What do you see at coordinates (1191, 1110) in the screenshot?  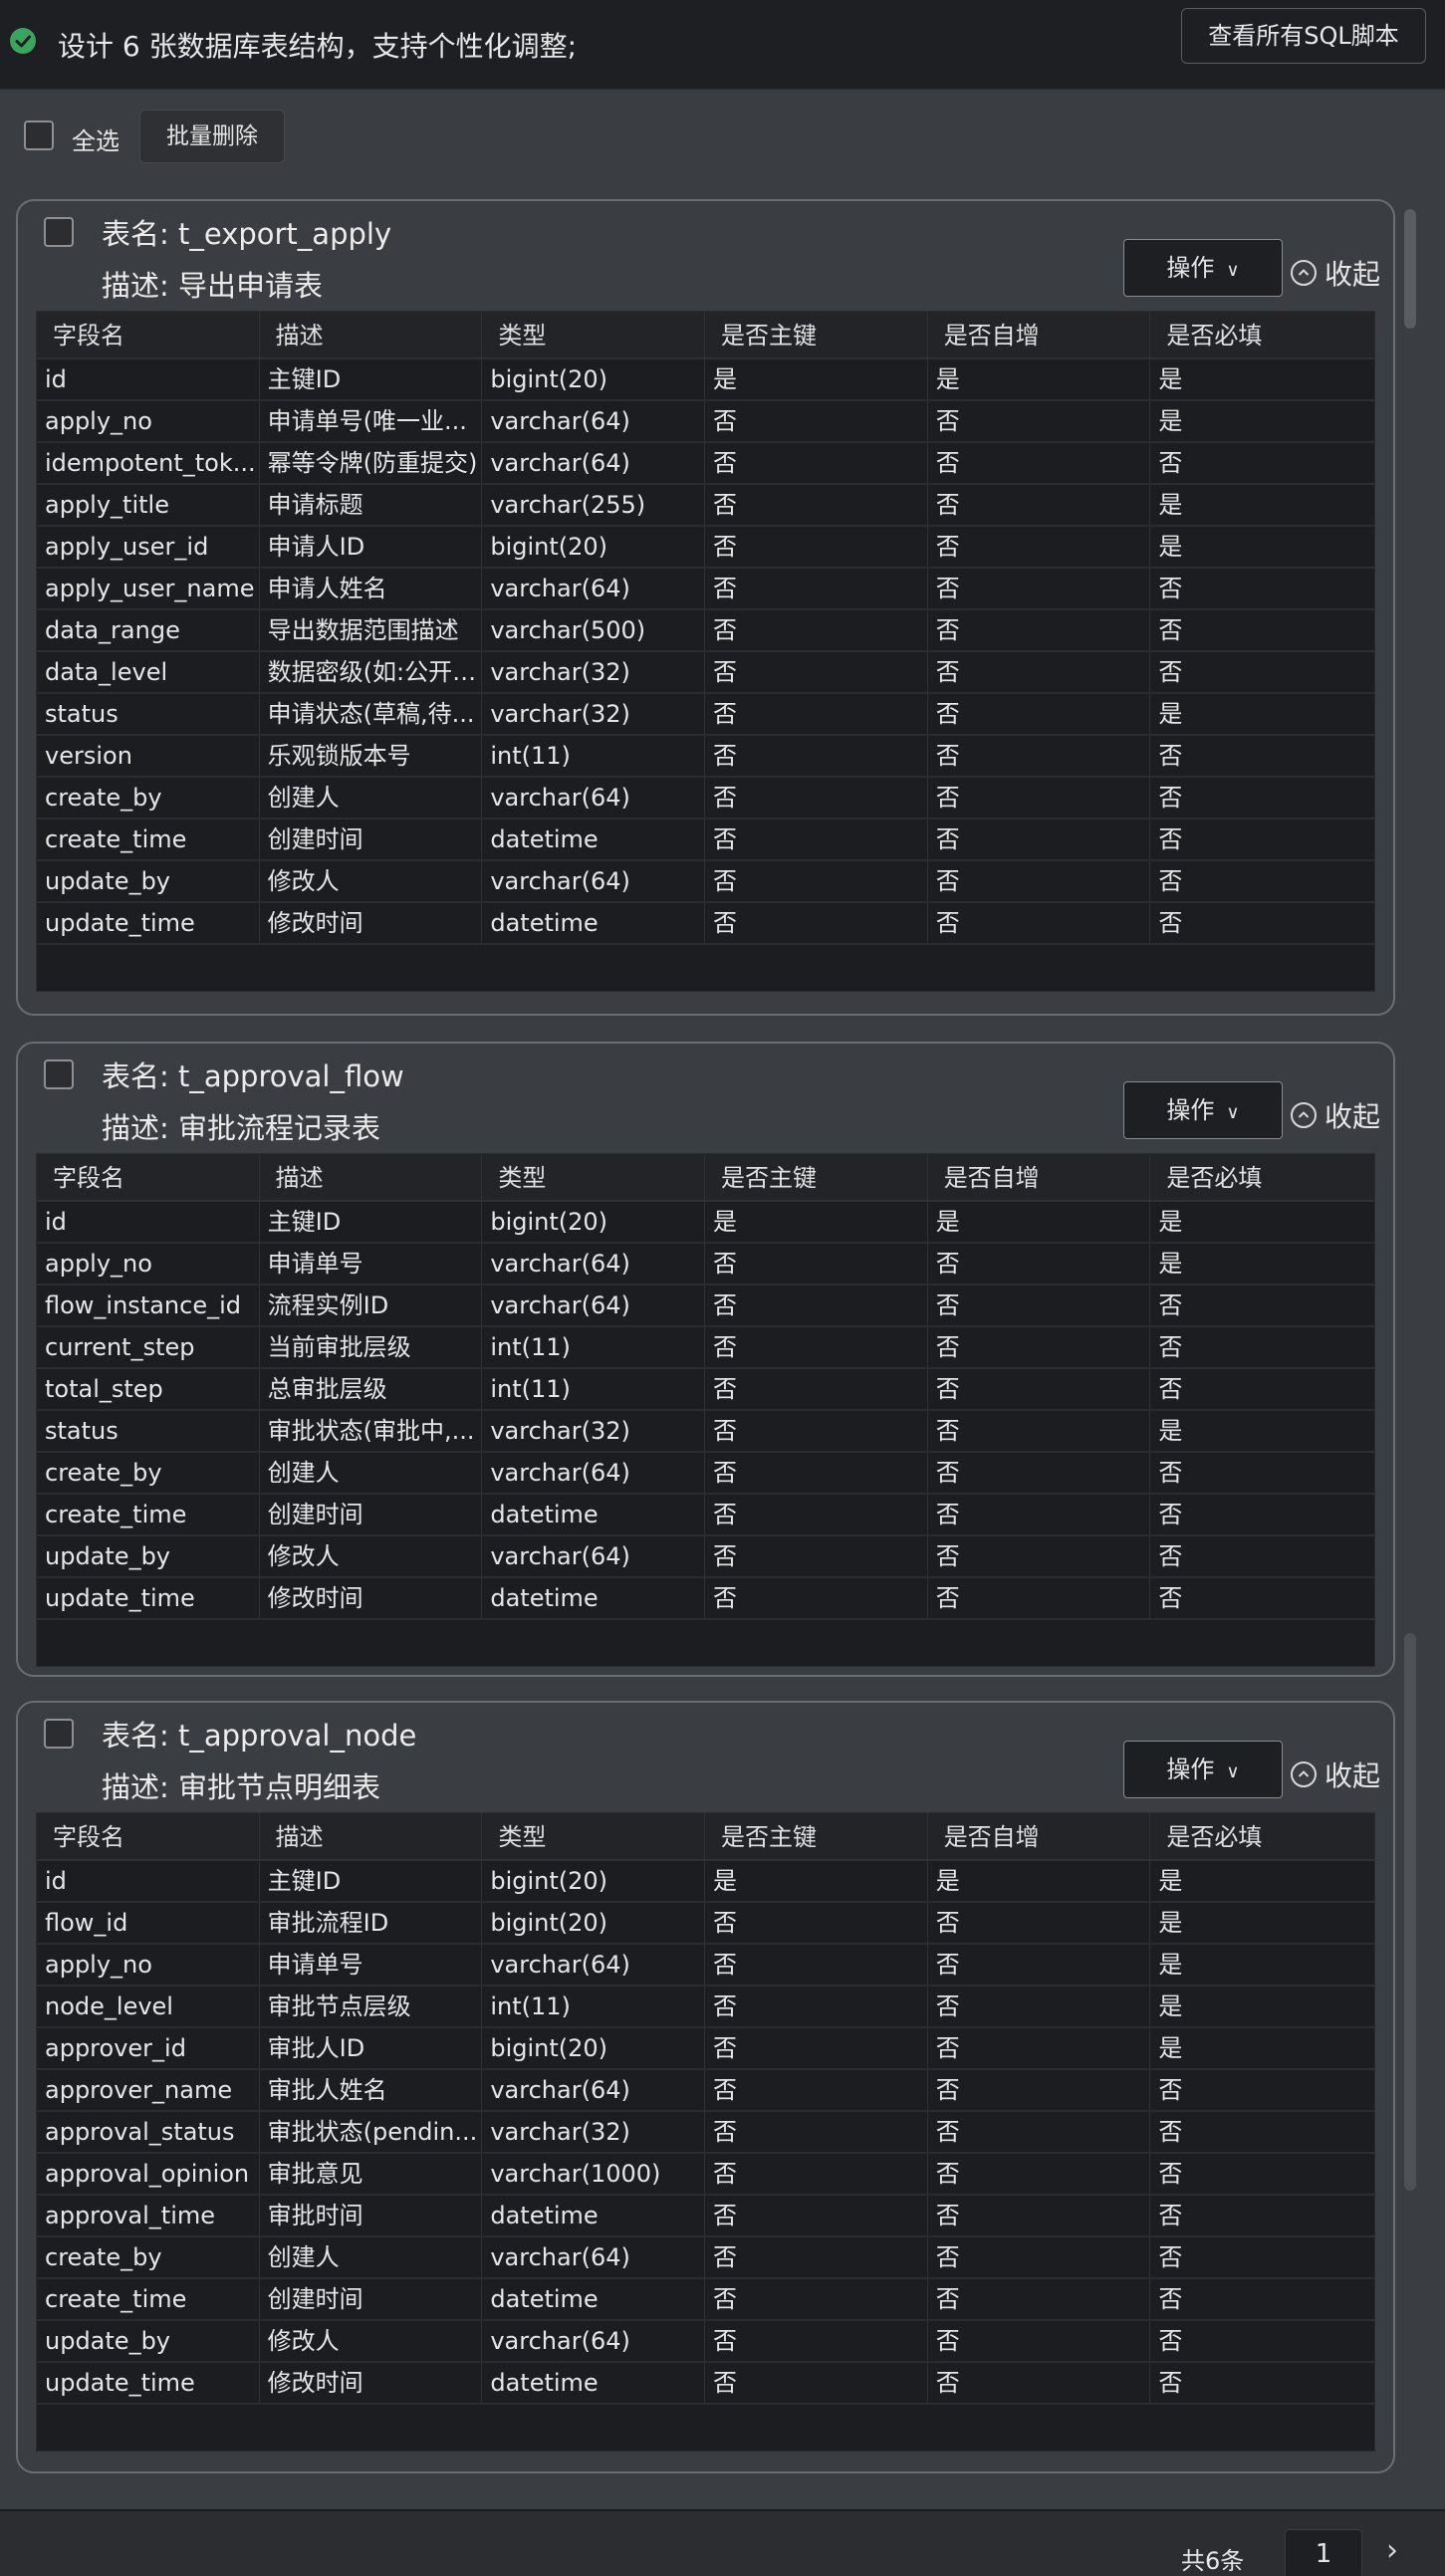 I see `operate-label: 操作` at bounding box center [1191, 1110].